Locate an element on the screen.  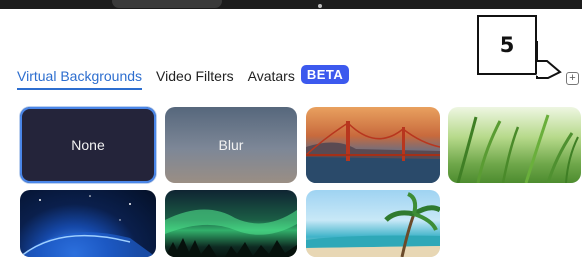
none-label: None is located at coordinates (88, 145).